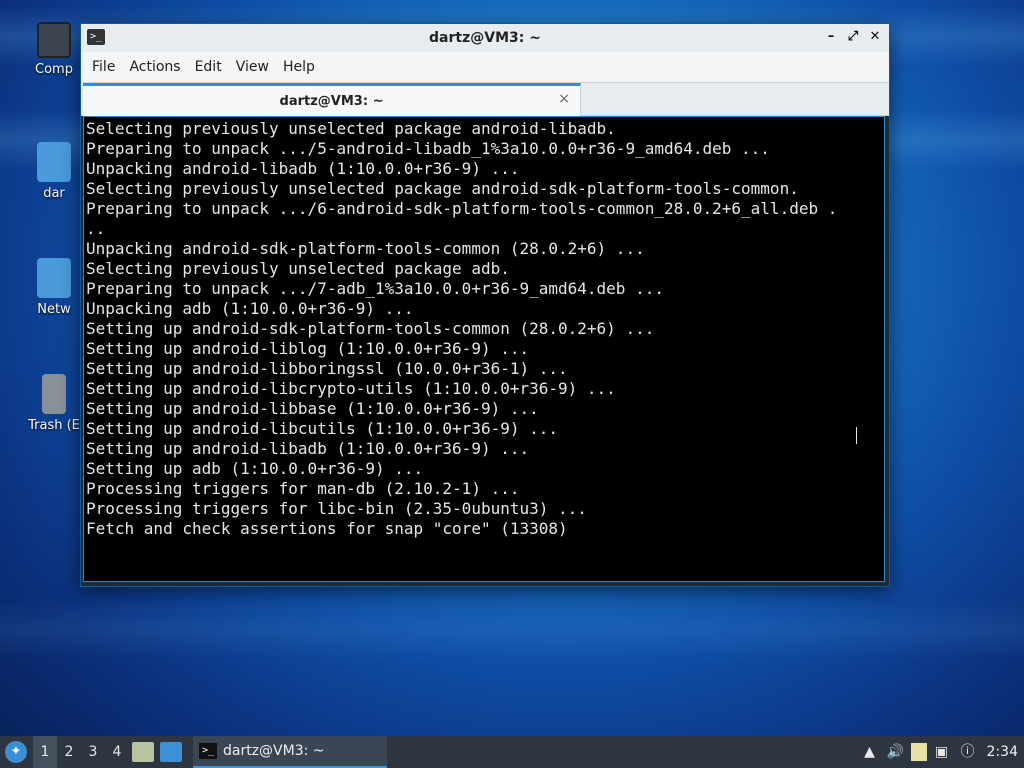 This screenshot has height=768, width=1024. Describe the element at coordinates (870, 752) in the screenshot. I see `update-icon: ▲` at that location.